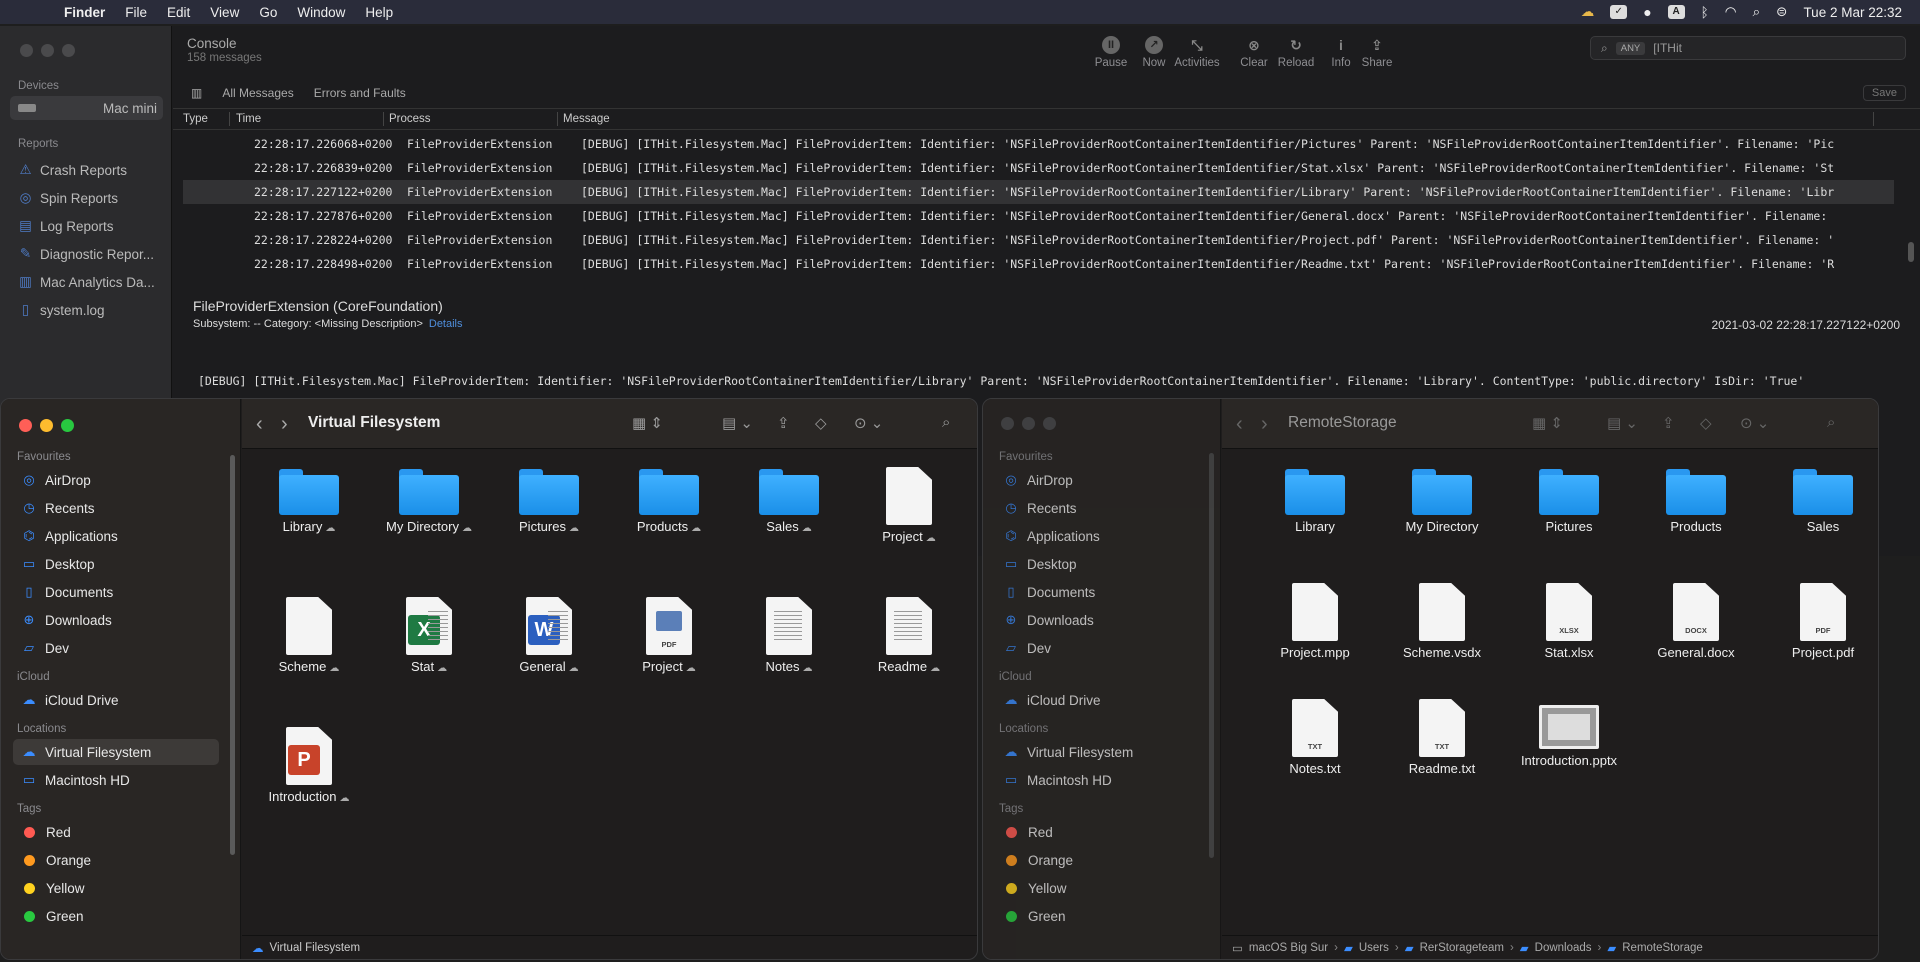  What do you see at coordinates (669, 635) in the screenshot?
I see `file-item: PDF Project ☁` at bounding box center [669, 635].